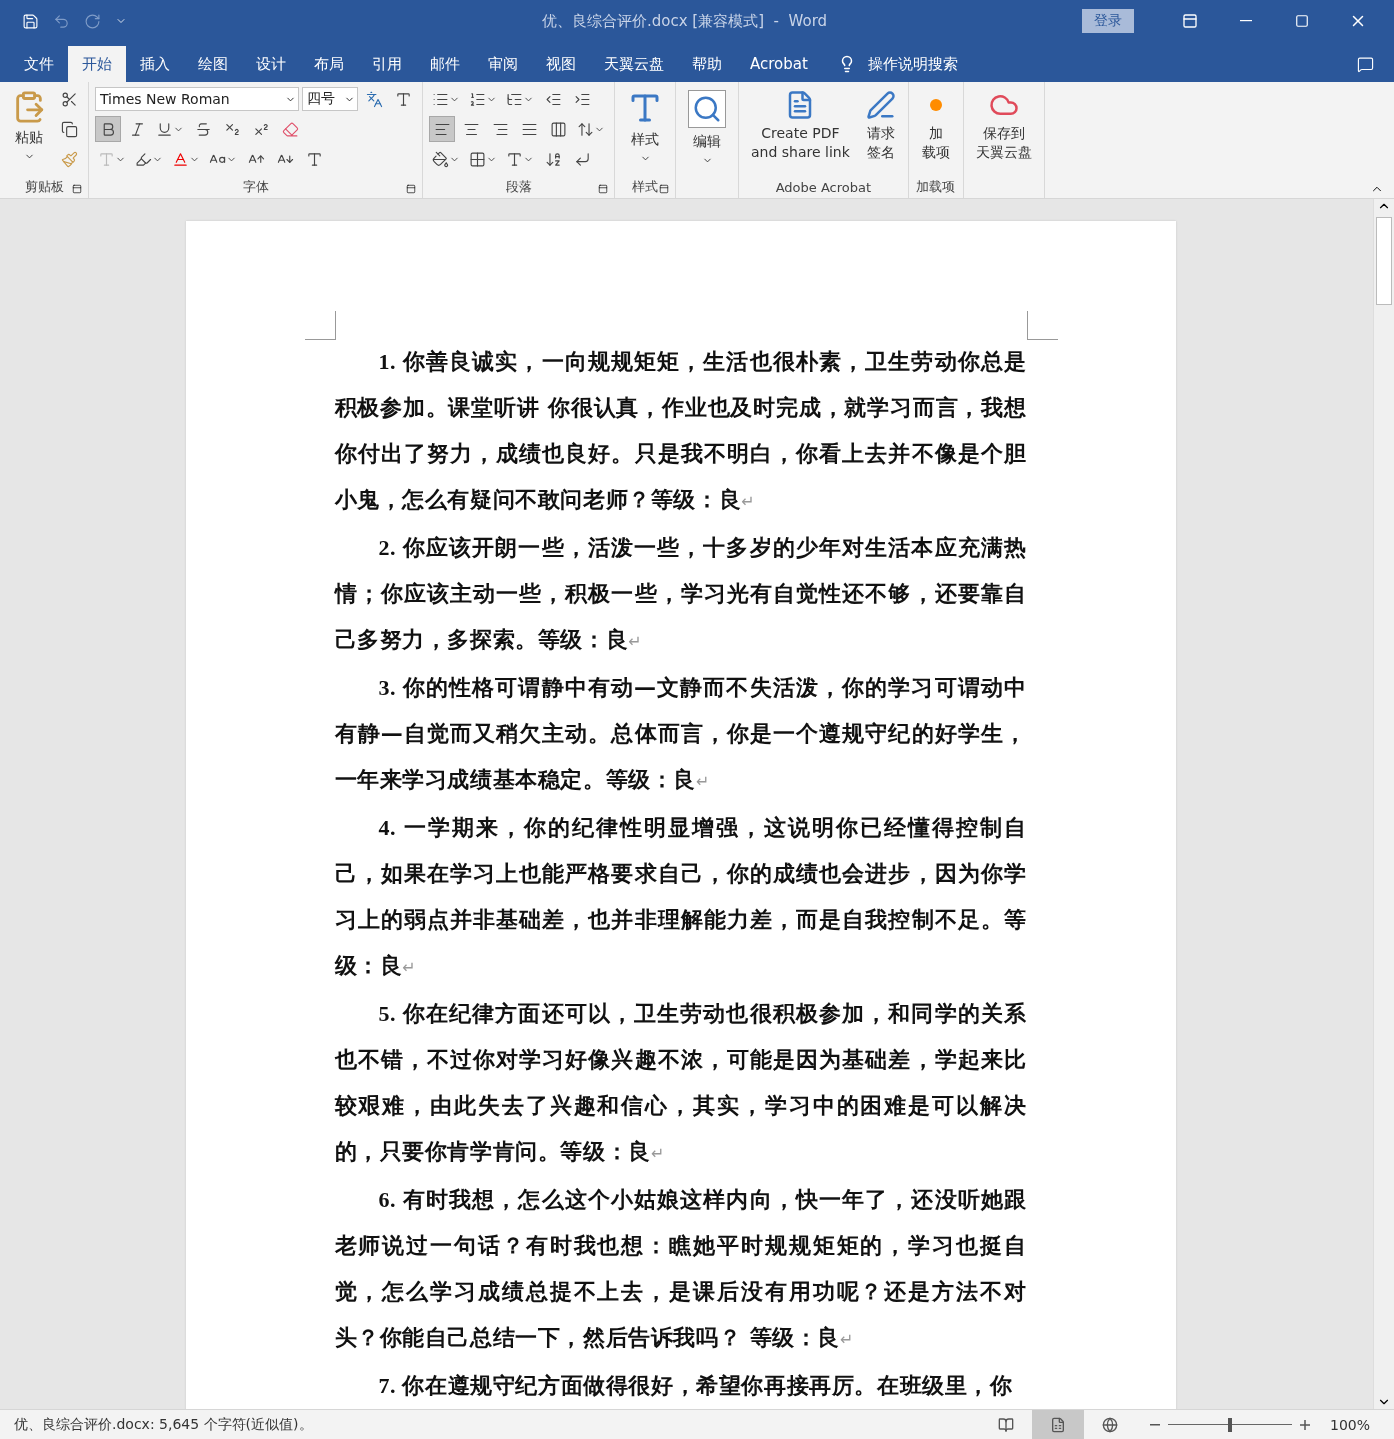  I want to click on sign-in-button: 登录, so click(1108, 21).